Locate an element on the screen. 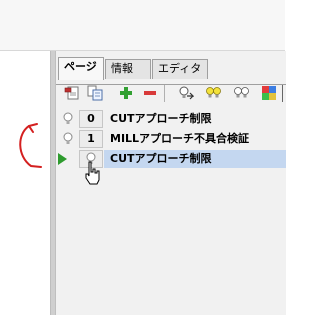 This screenshot has width=320, height=315. palette-icon is located at coordinates (269, 93).